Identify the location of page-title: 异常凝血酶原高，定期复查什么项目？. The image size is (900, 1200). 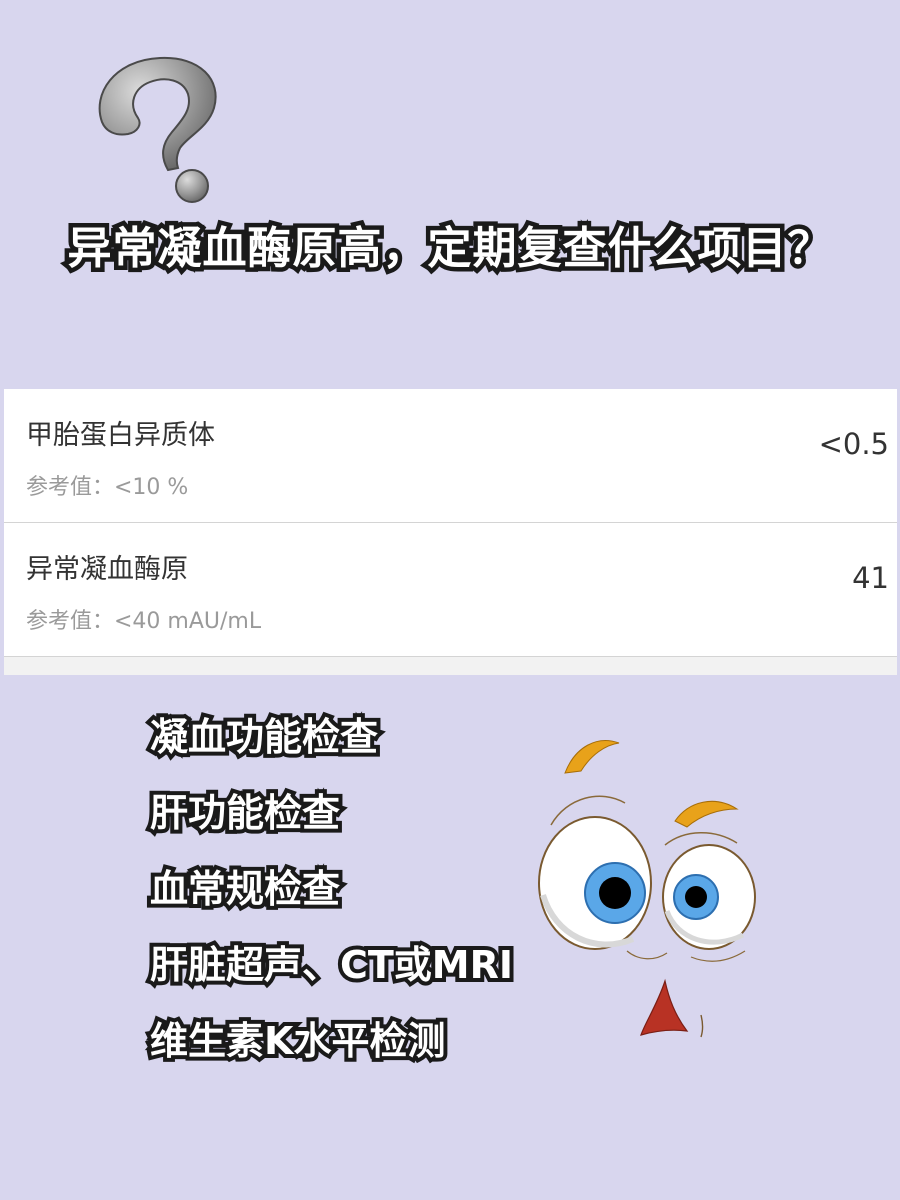
(449, 249).